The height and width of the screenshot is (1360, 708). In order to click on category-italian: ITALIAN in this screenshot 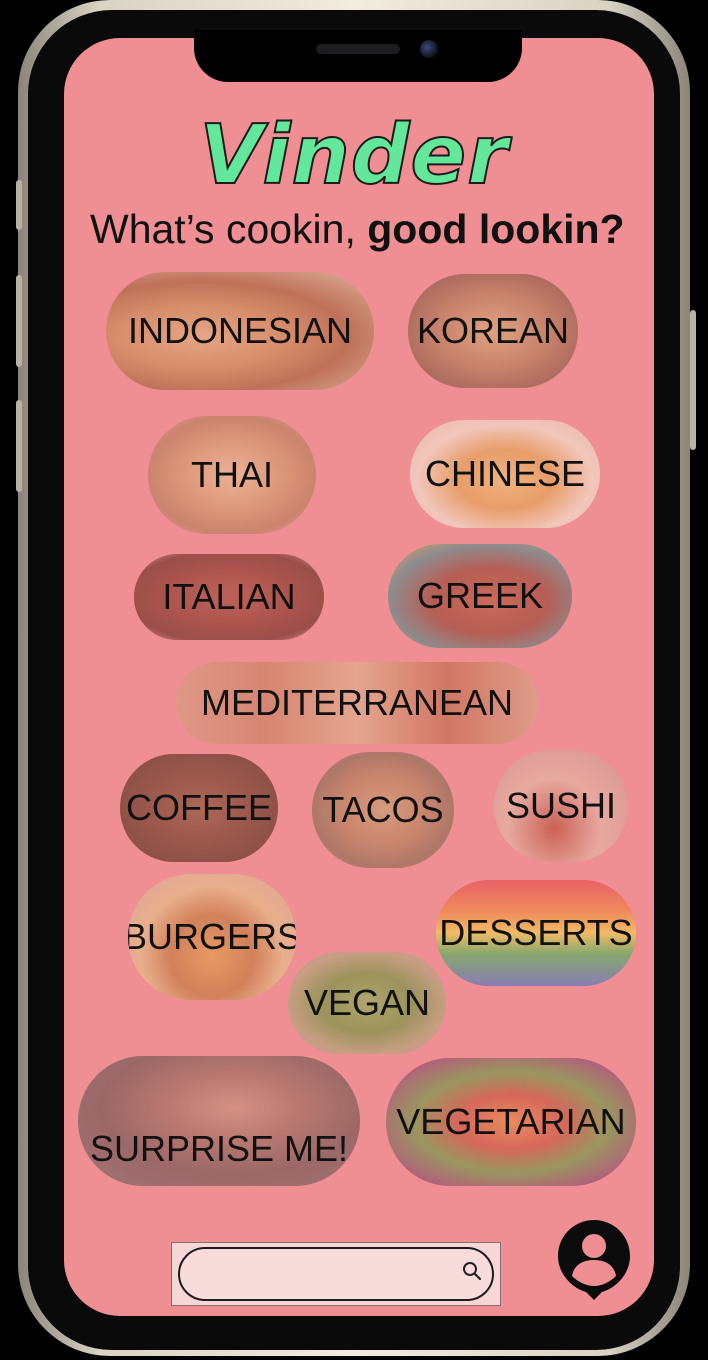, I will do `click(229, 597)`.